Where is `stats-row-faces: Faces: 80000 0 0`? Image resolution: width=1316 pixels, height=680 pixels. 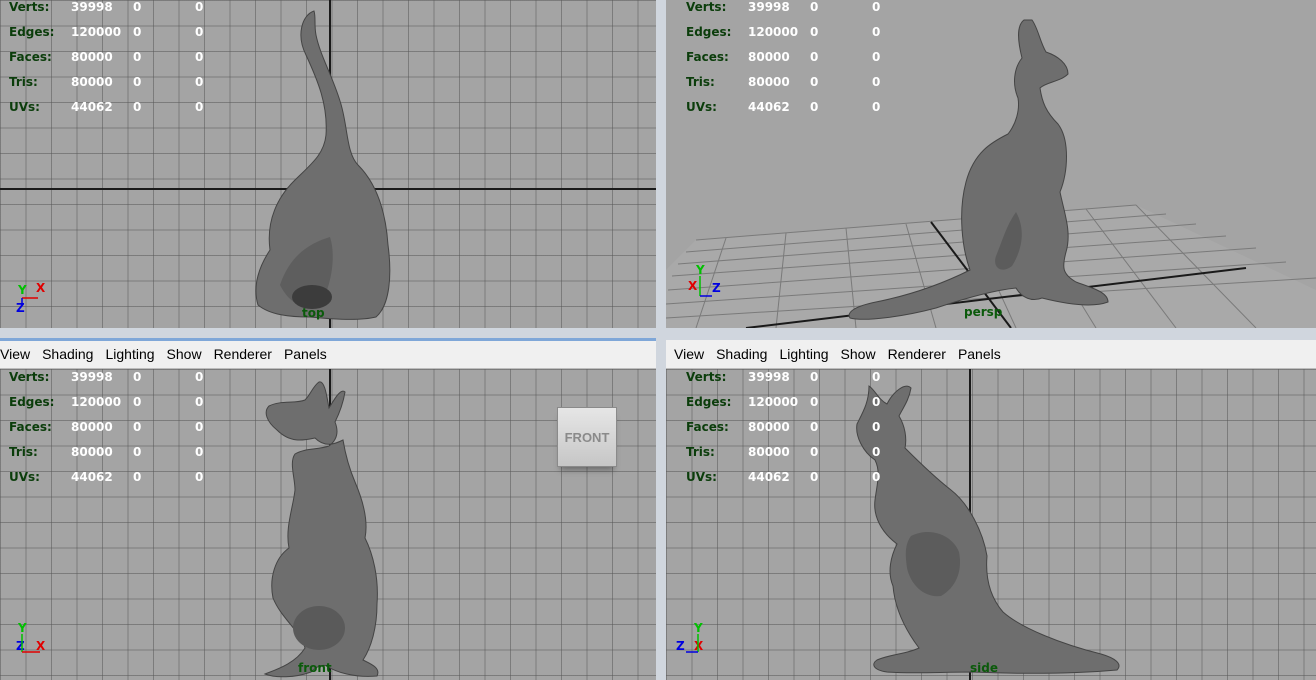
stats-row-faces: Faces: 80000 0 0 is located at coordinates (799, 427).